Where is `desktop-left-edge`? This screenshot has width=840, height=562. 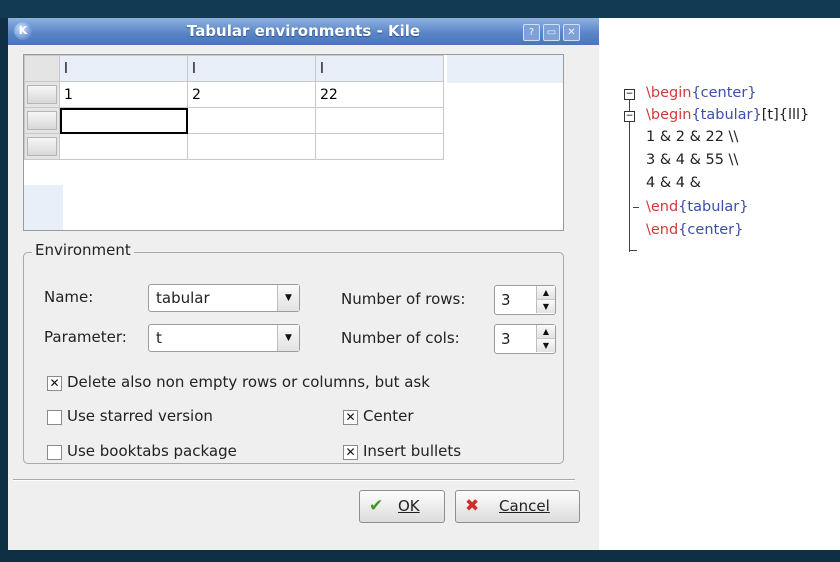
desktop-left-edge is located at coordinates (4, 290).